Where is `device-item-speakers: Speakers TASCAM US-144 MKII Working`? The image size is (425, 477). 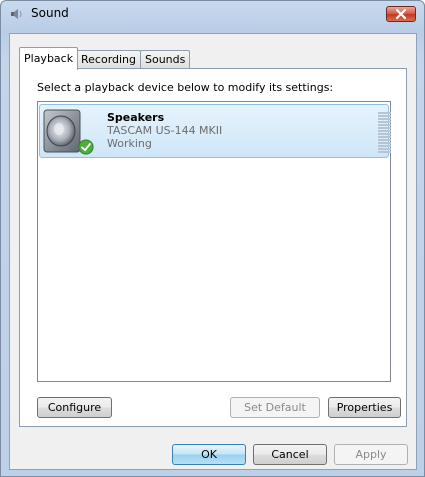
device-item-speakers: Speakers TASCAM US-144 MKII Working is located at coordinates (215, 131).